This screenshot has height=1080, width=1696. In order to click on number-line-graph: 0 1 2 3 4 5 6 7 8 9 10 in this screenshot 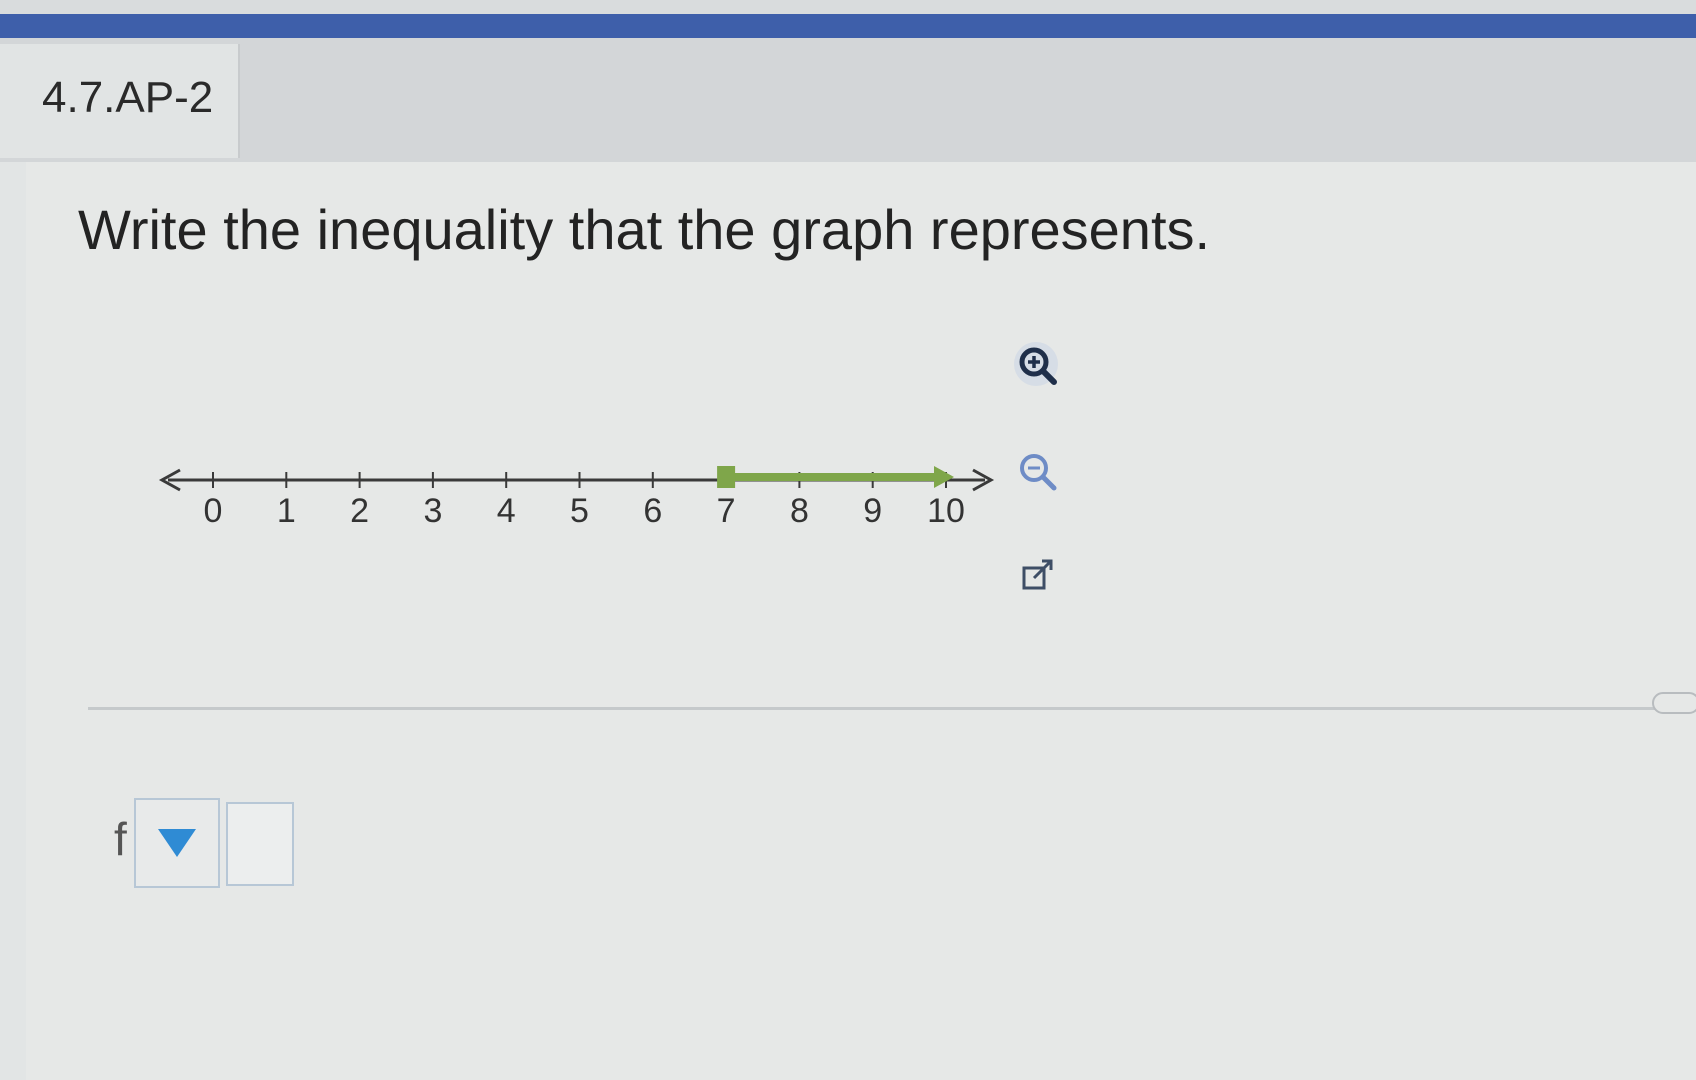, I will do `click(576, 498)`.